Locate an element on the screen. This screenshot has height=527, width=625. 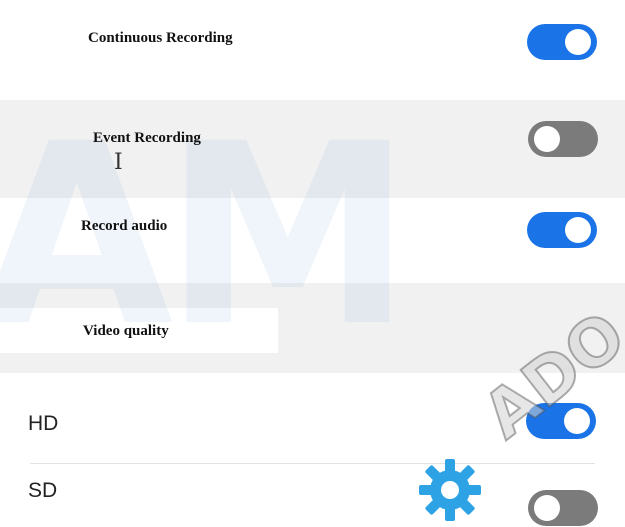
video-quality-heading: Video quality is located at coordinates (126, 331).